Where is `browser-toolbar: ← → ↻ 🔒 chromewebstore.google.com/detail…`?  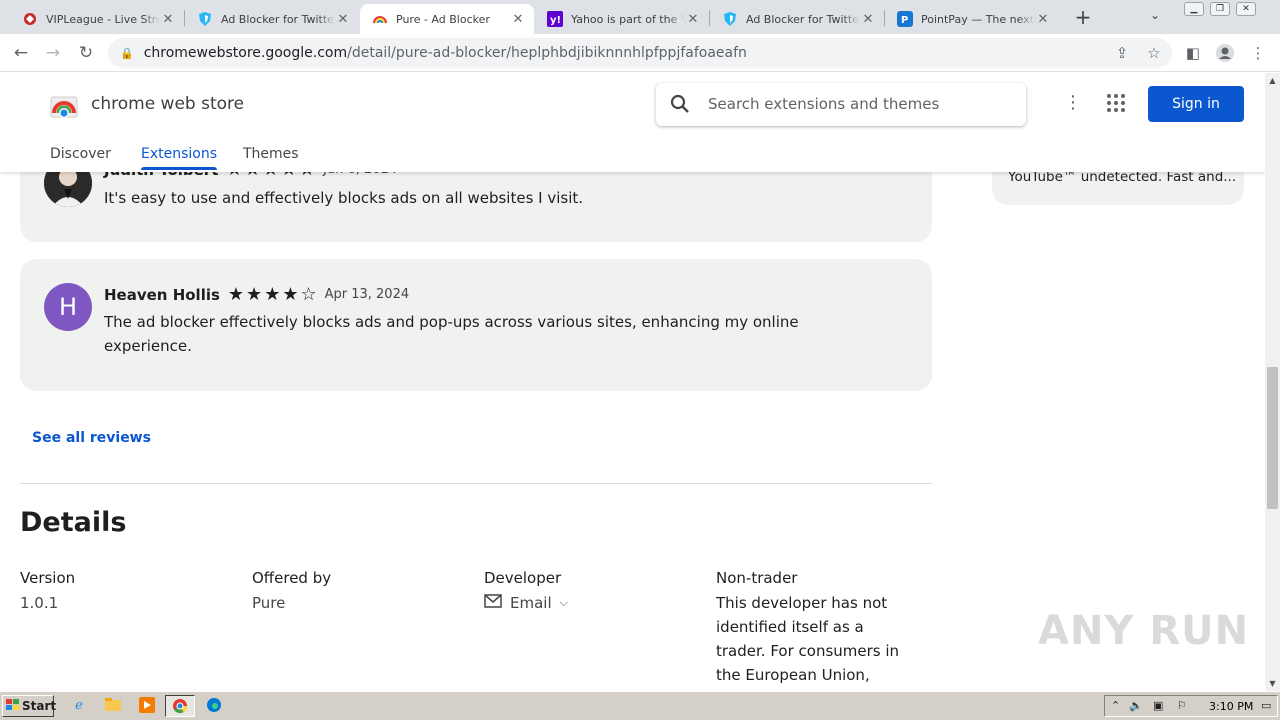
browser-toolbar: ← → ↻ 🔒 chromewebstore.google.com/detail… is located at coordinates (640, 53).